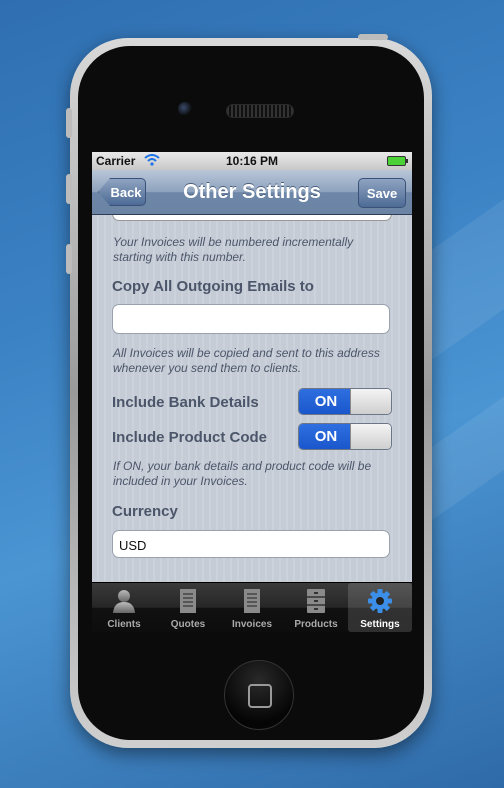 The image size is (504, 788). Describe the element at coordinates (251, 319) in the screenshot. I see `copy-emails-field` at that location.